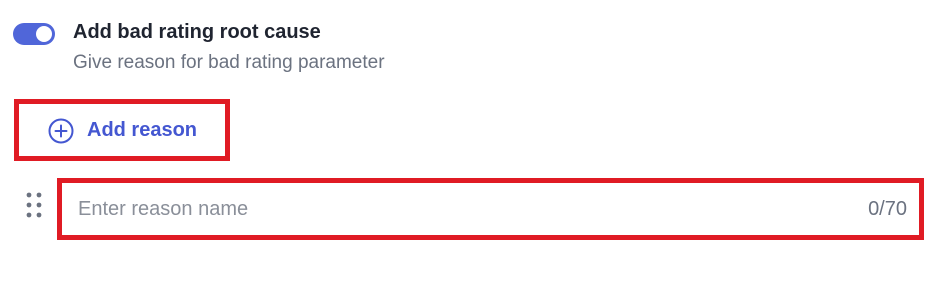 The image size is (948, 288). Describe the element at coordinates (197, 32) in the screenshot. I see `setting-title: Add bad rating root cause` at that location.